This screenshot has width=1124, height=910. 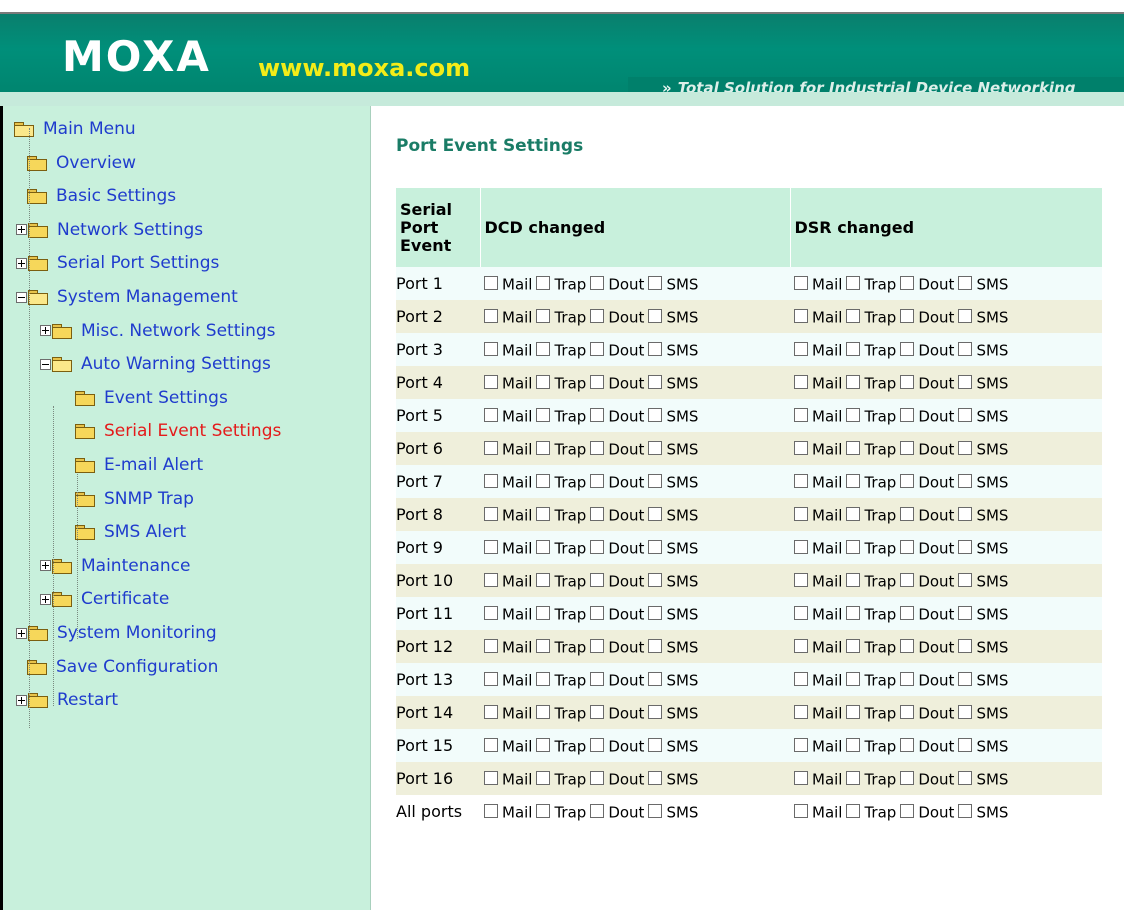 What do you see at coordinates (115, 566) in the screenshot?
I see `sidebar-item-maintenance: Maintenance` at bounding box center [115, 566].